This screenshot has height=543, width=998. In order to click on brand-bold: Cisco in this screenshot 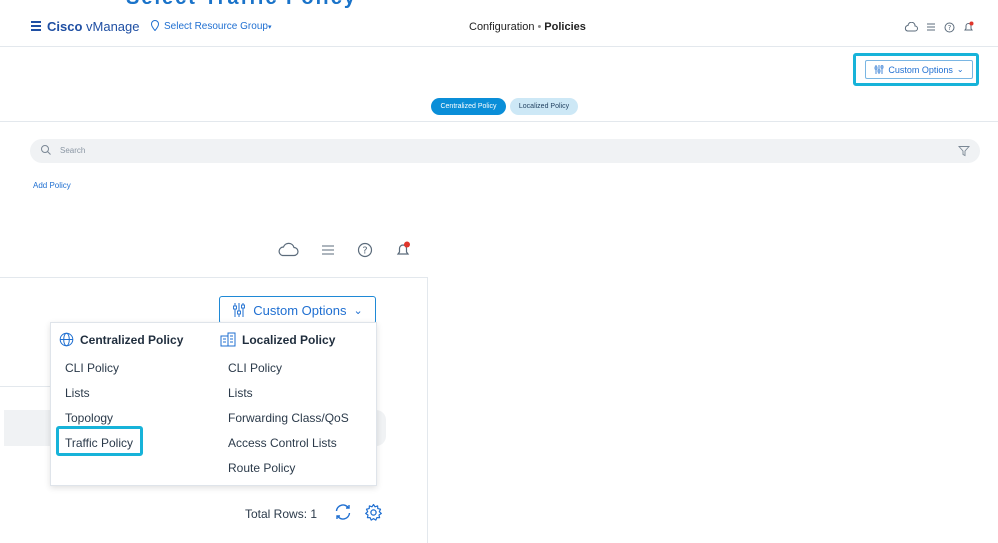, I will do `click(65, 26)`.